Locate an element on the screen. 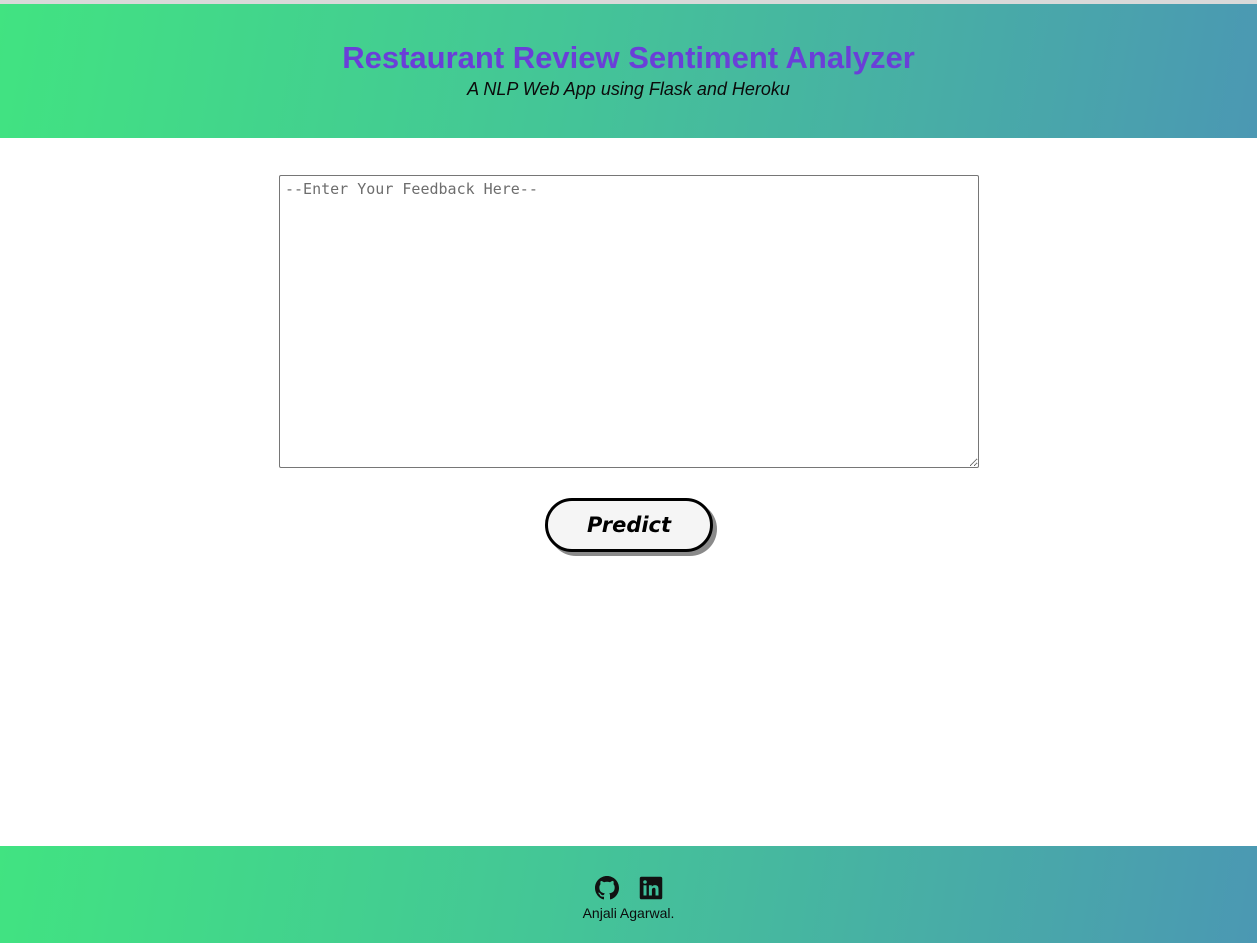  github-icon is located at coordinates (606, 888).